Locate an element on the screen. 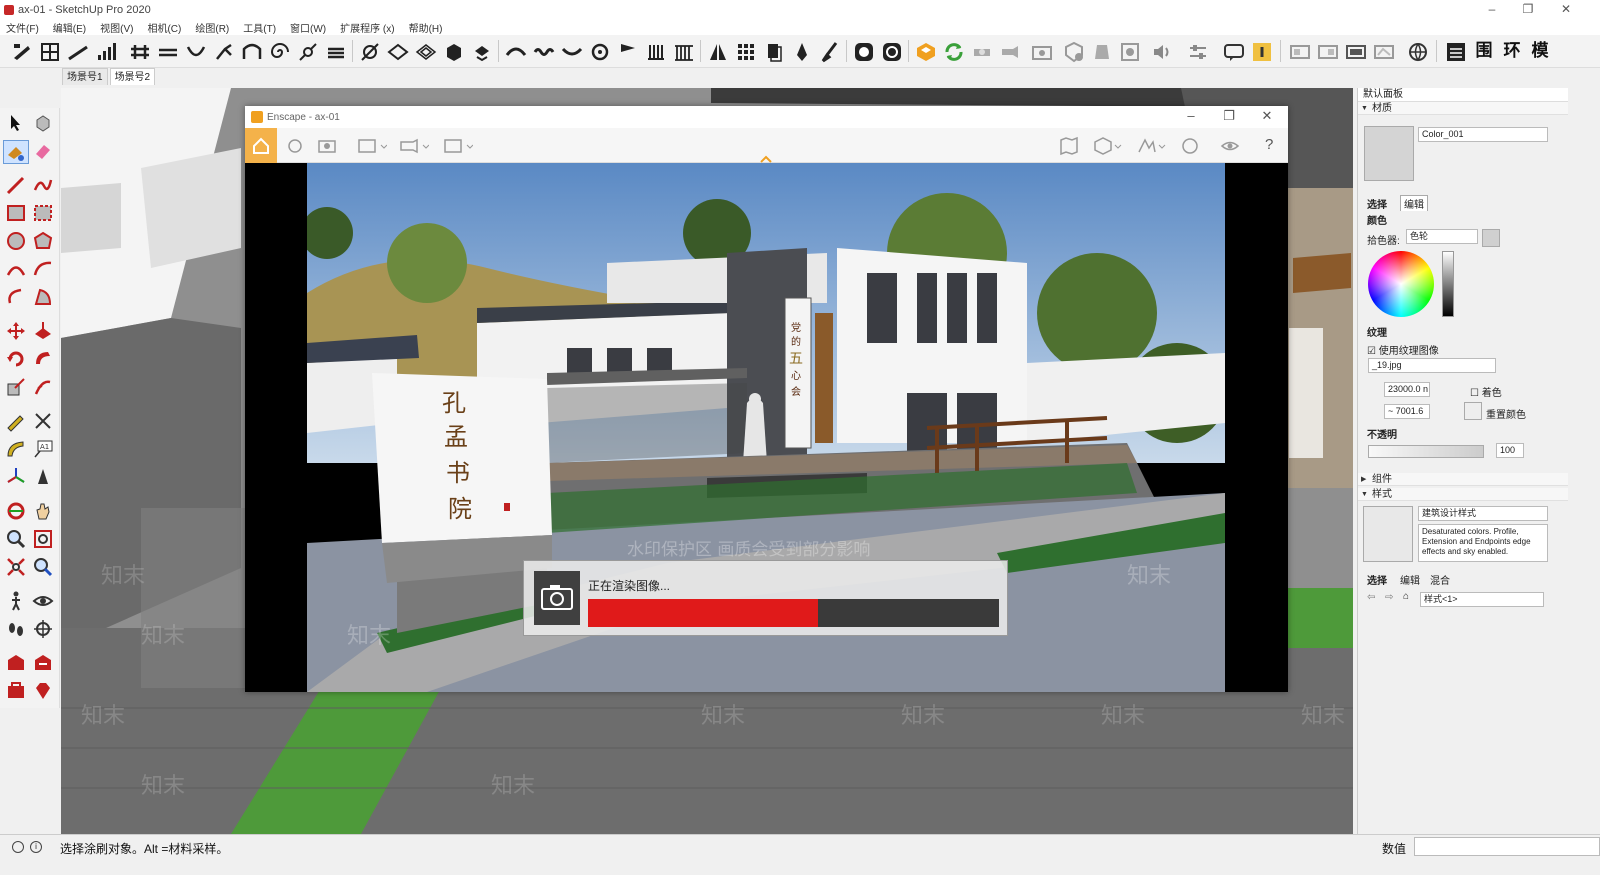  warehouse-icon is located at coordinates (16, 663).